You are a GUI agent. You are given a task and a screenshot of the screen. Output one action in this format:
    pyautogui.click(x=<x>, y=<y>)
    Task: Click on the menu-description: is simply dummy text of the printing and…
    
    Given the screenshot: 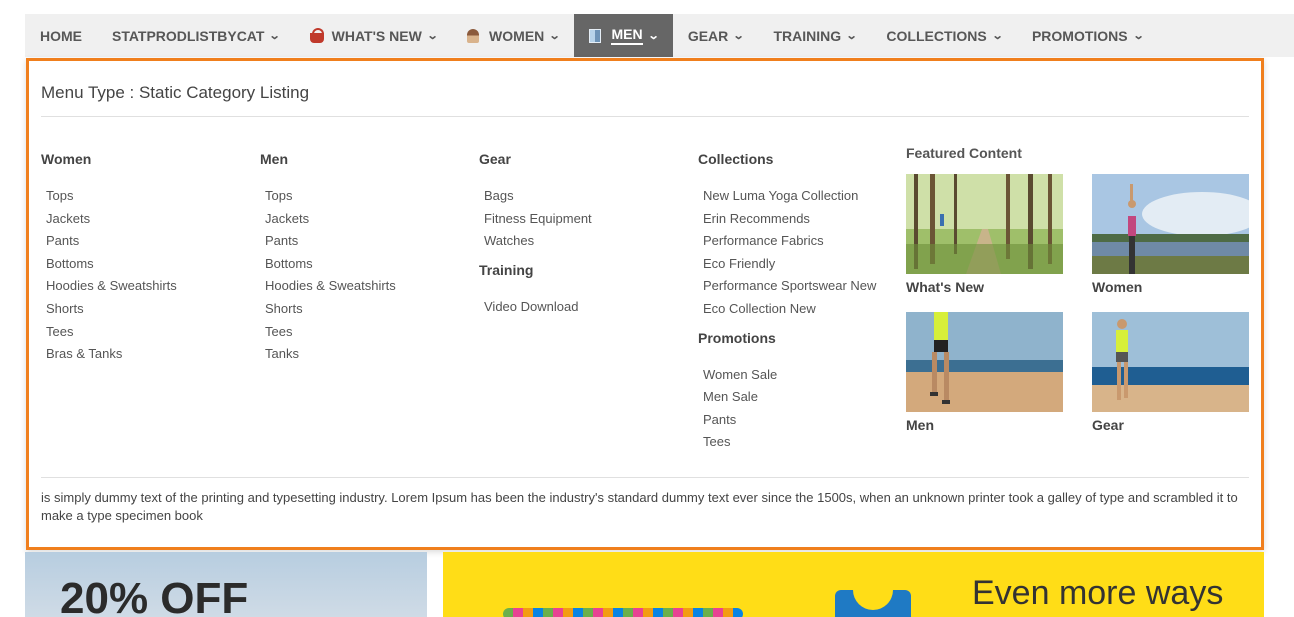 What is the action you would take?
    pyautogui.click(x=639, y=506)
    